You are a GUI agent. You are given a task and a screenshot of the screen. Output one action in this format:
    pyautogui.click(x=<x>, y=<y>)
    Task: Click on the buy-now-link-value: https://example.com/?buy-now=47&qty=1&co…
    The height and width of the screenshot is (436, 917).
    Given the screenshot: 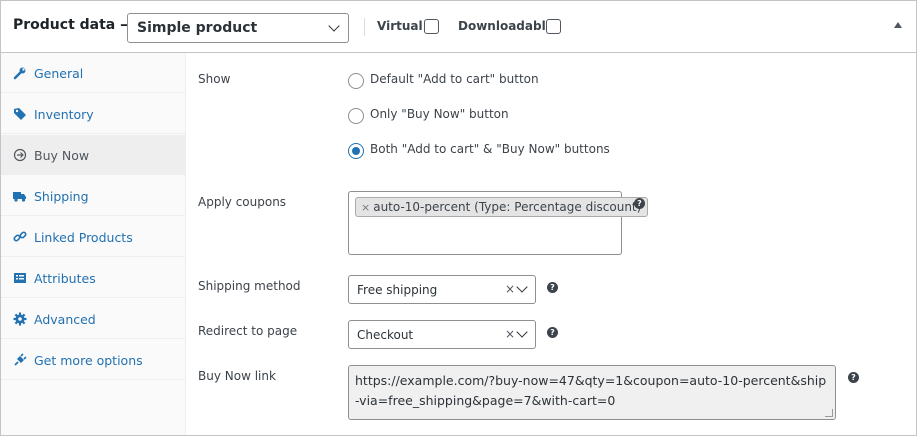 What is the action you would take?
    pyautogui.click(x=591, y=390)
    